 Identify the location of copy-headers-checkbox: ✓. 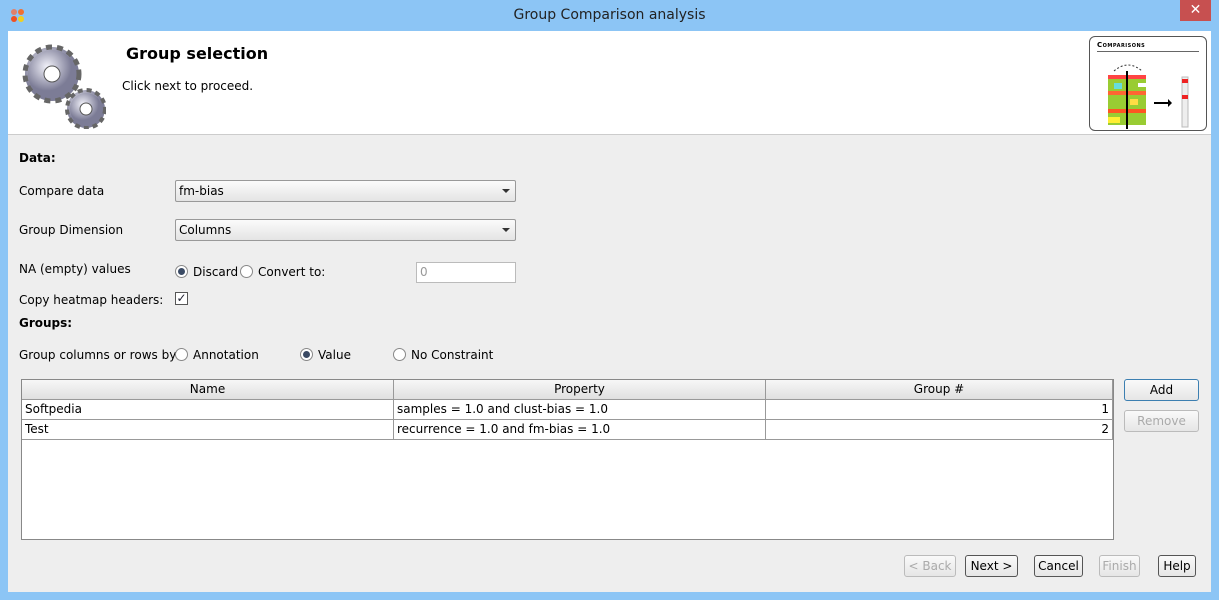
(181, 298).